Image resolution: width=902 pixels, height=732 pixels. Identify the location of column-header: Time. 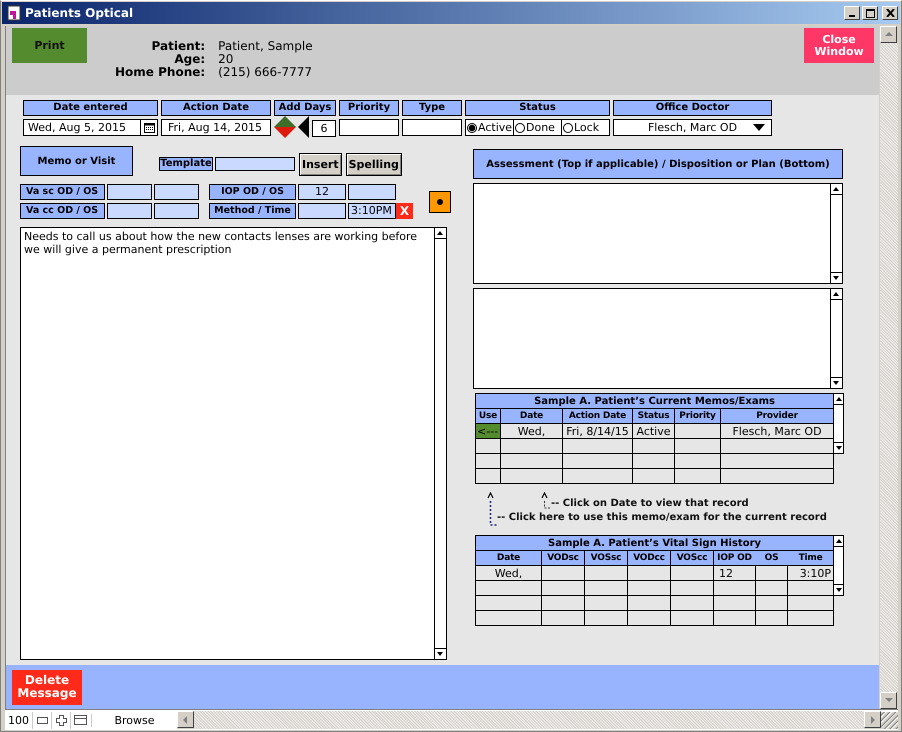
(811, 558).